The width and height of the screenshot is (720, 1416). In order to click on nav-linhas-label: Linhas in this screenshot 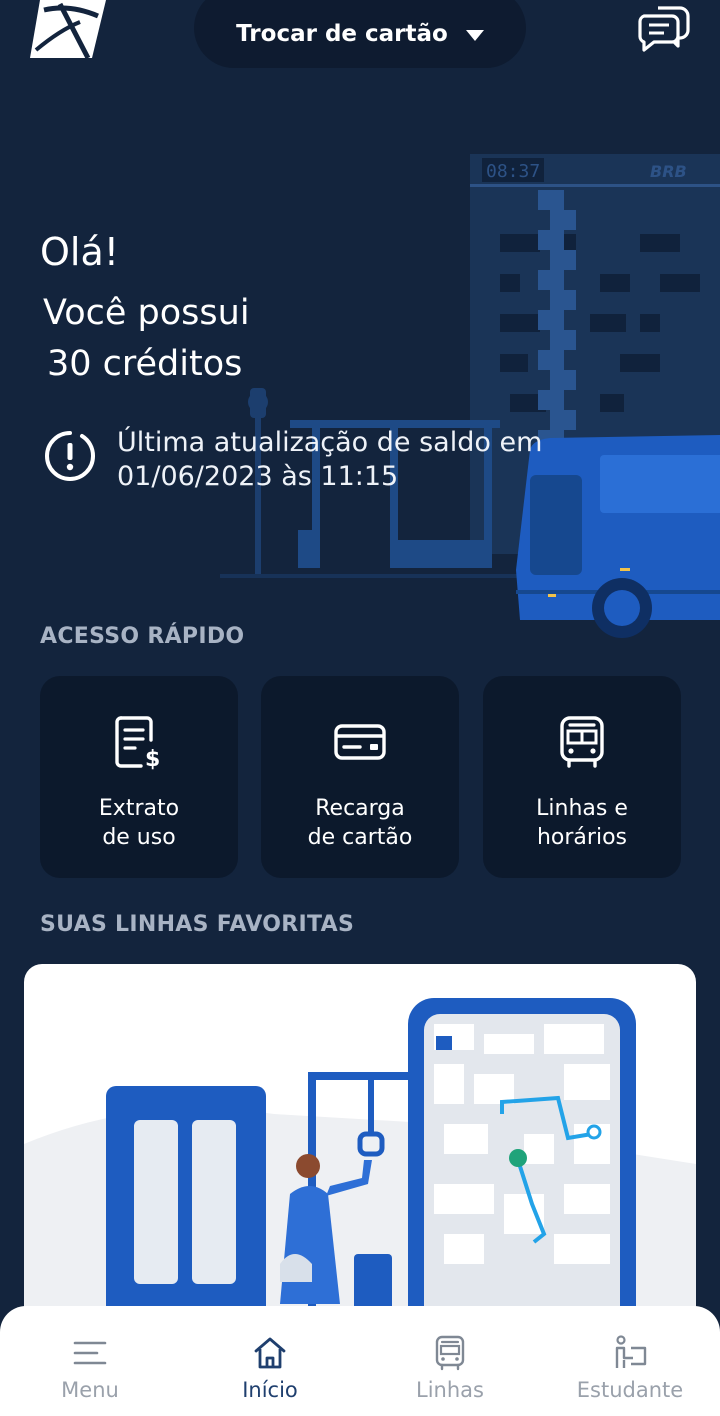, I will do `click(450, 1390)`.